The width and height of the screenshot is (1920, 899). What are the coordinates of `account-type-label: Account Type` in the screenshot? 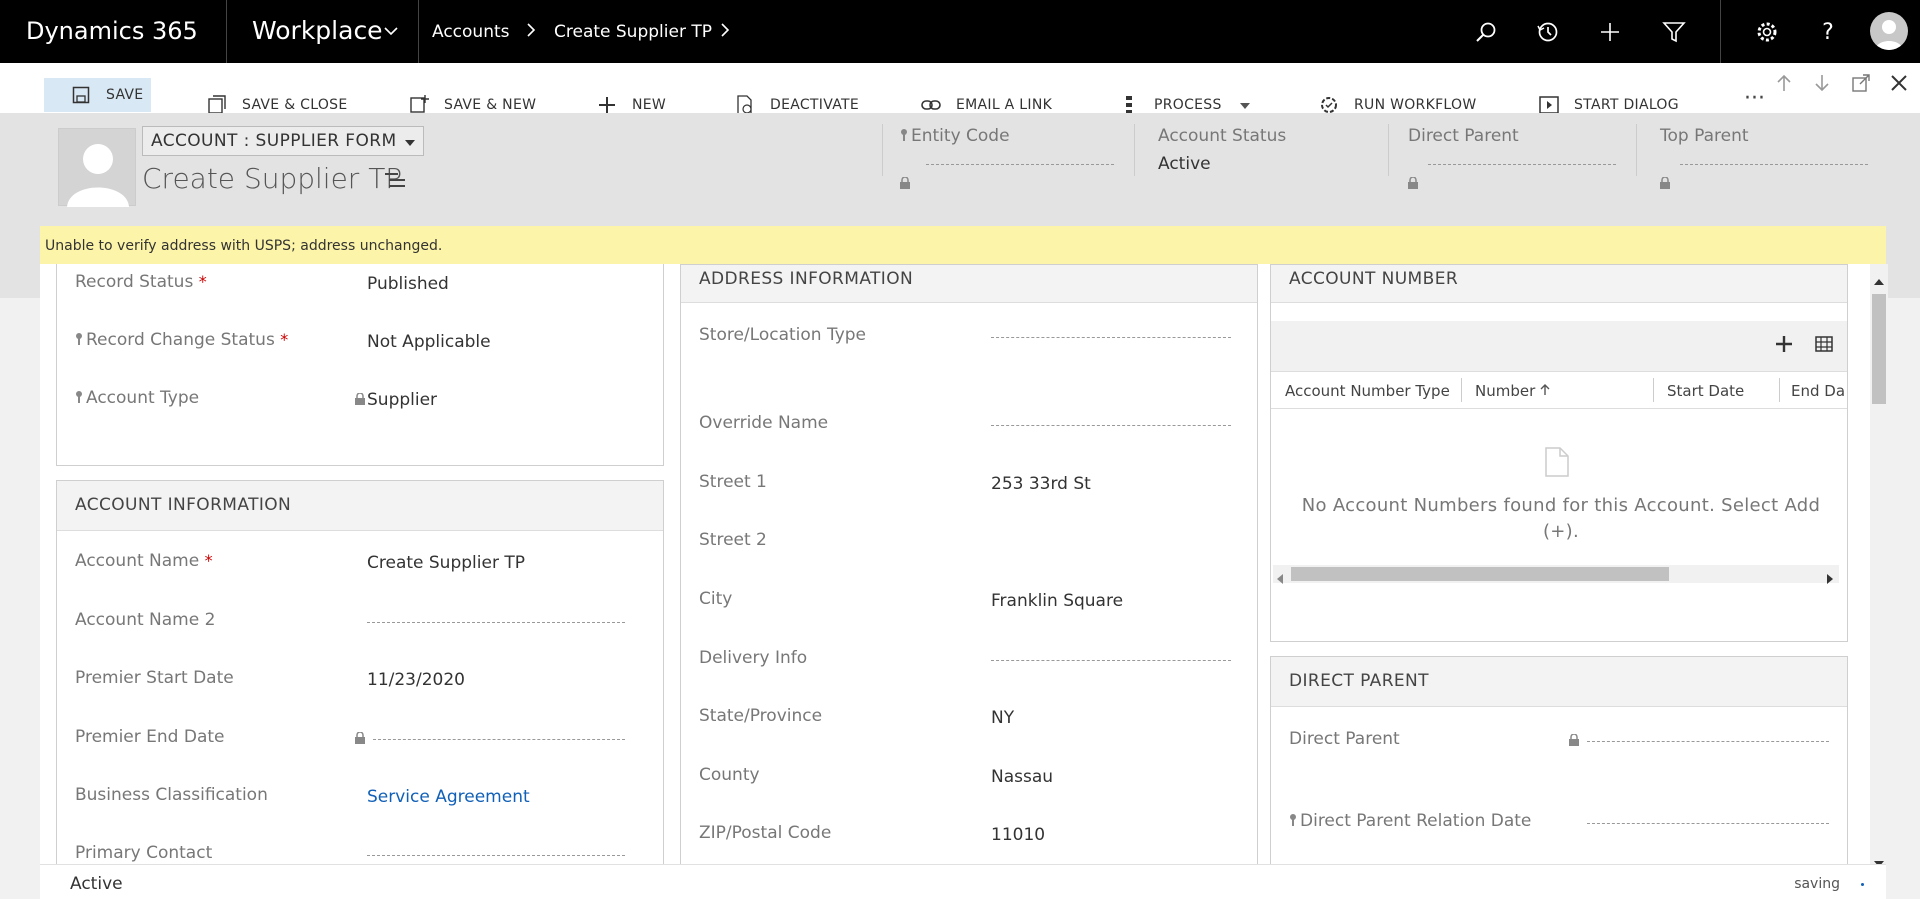 It's located at (143, 398).